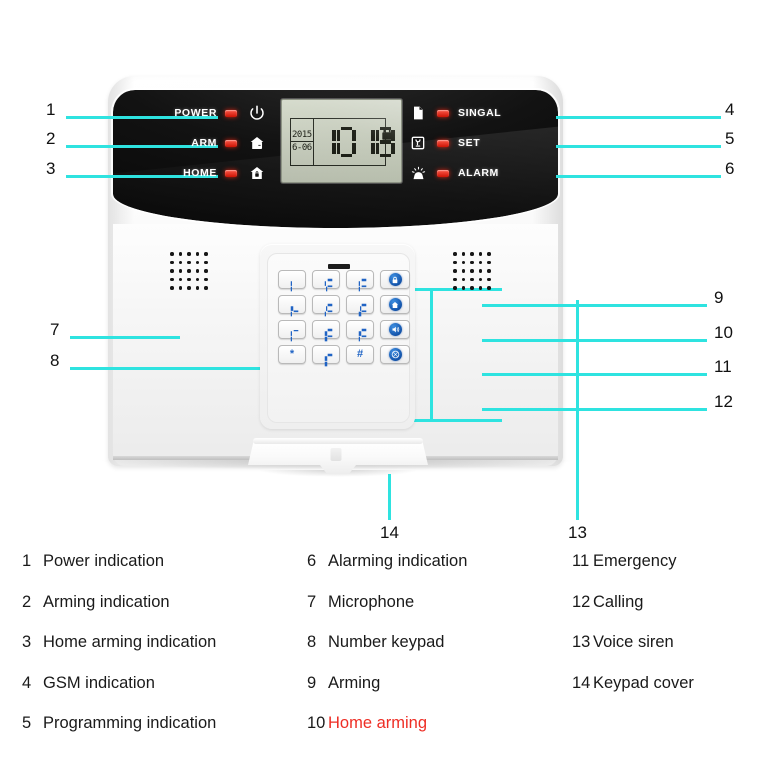 The width and height of the screenshot is (775, 775). I want to click on legend-item-number: 10, so click(316, 723).